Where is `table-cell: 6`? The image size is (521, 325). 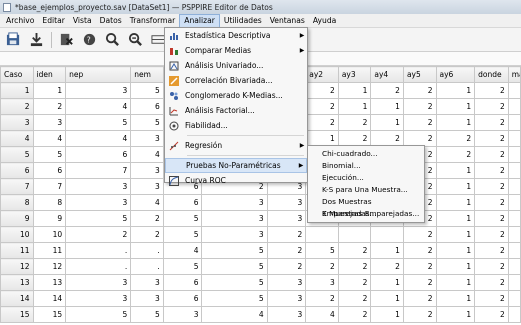
table-cell: 6 is located at coordinates (182, 202).